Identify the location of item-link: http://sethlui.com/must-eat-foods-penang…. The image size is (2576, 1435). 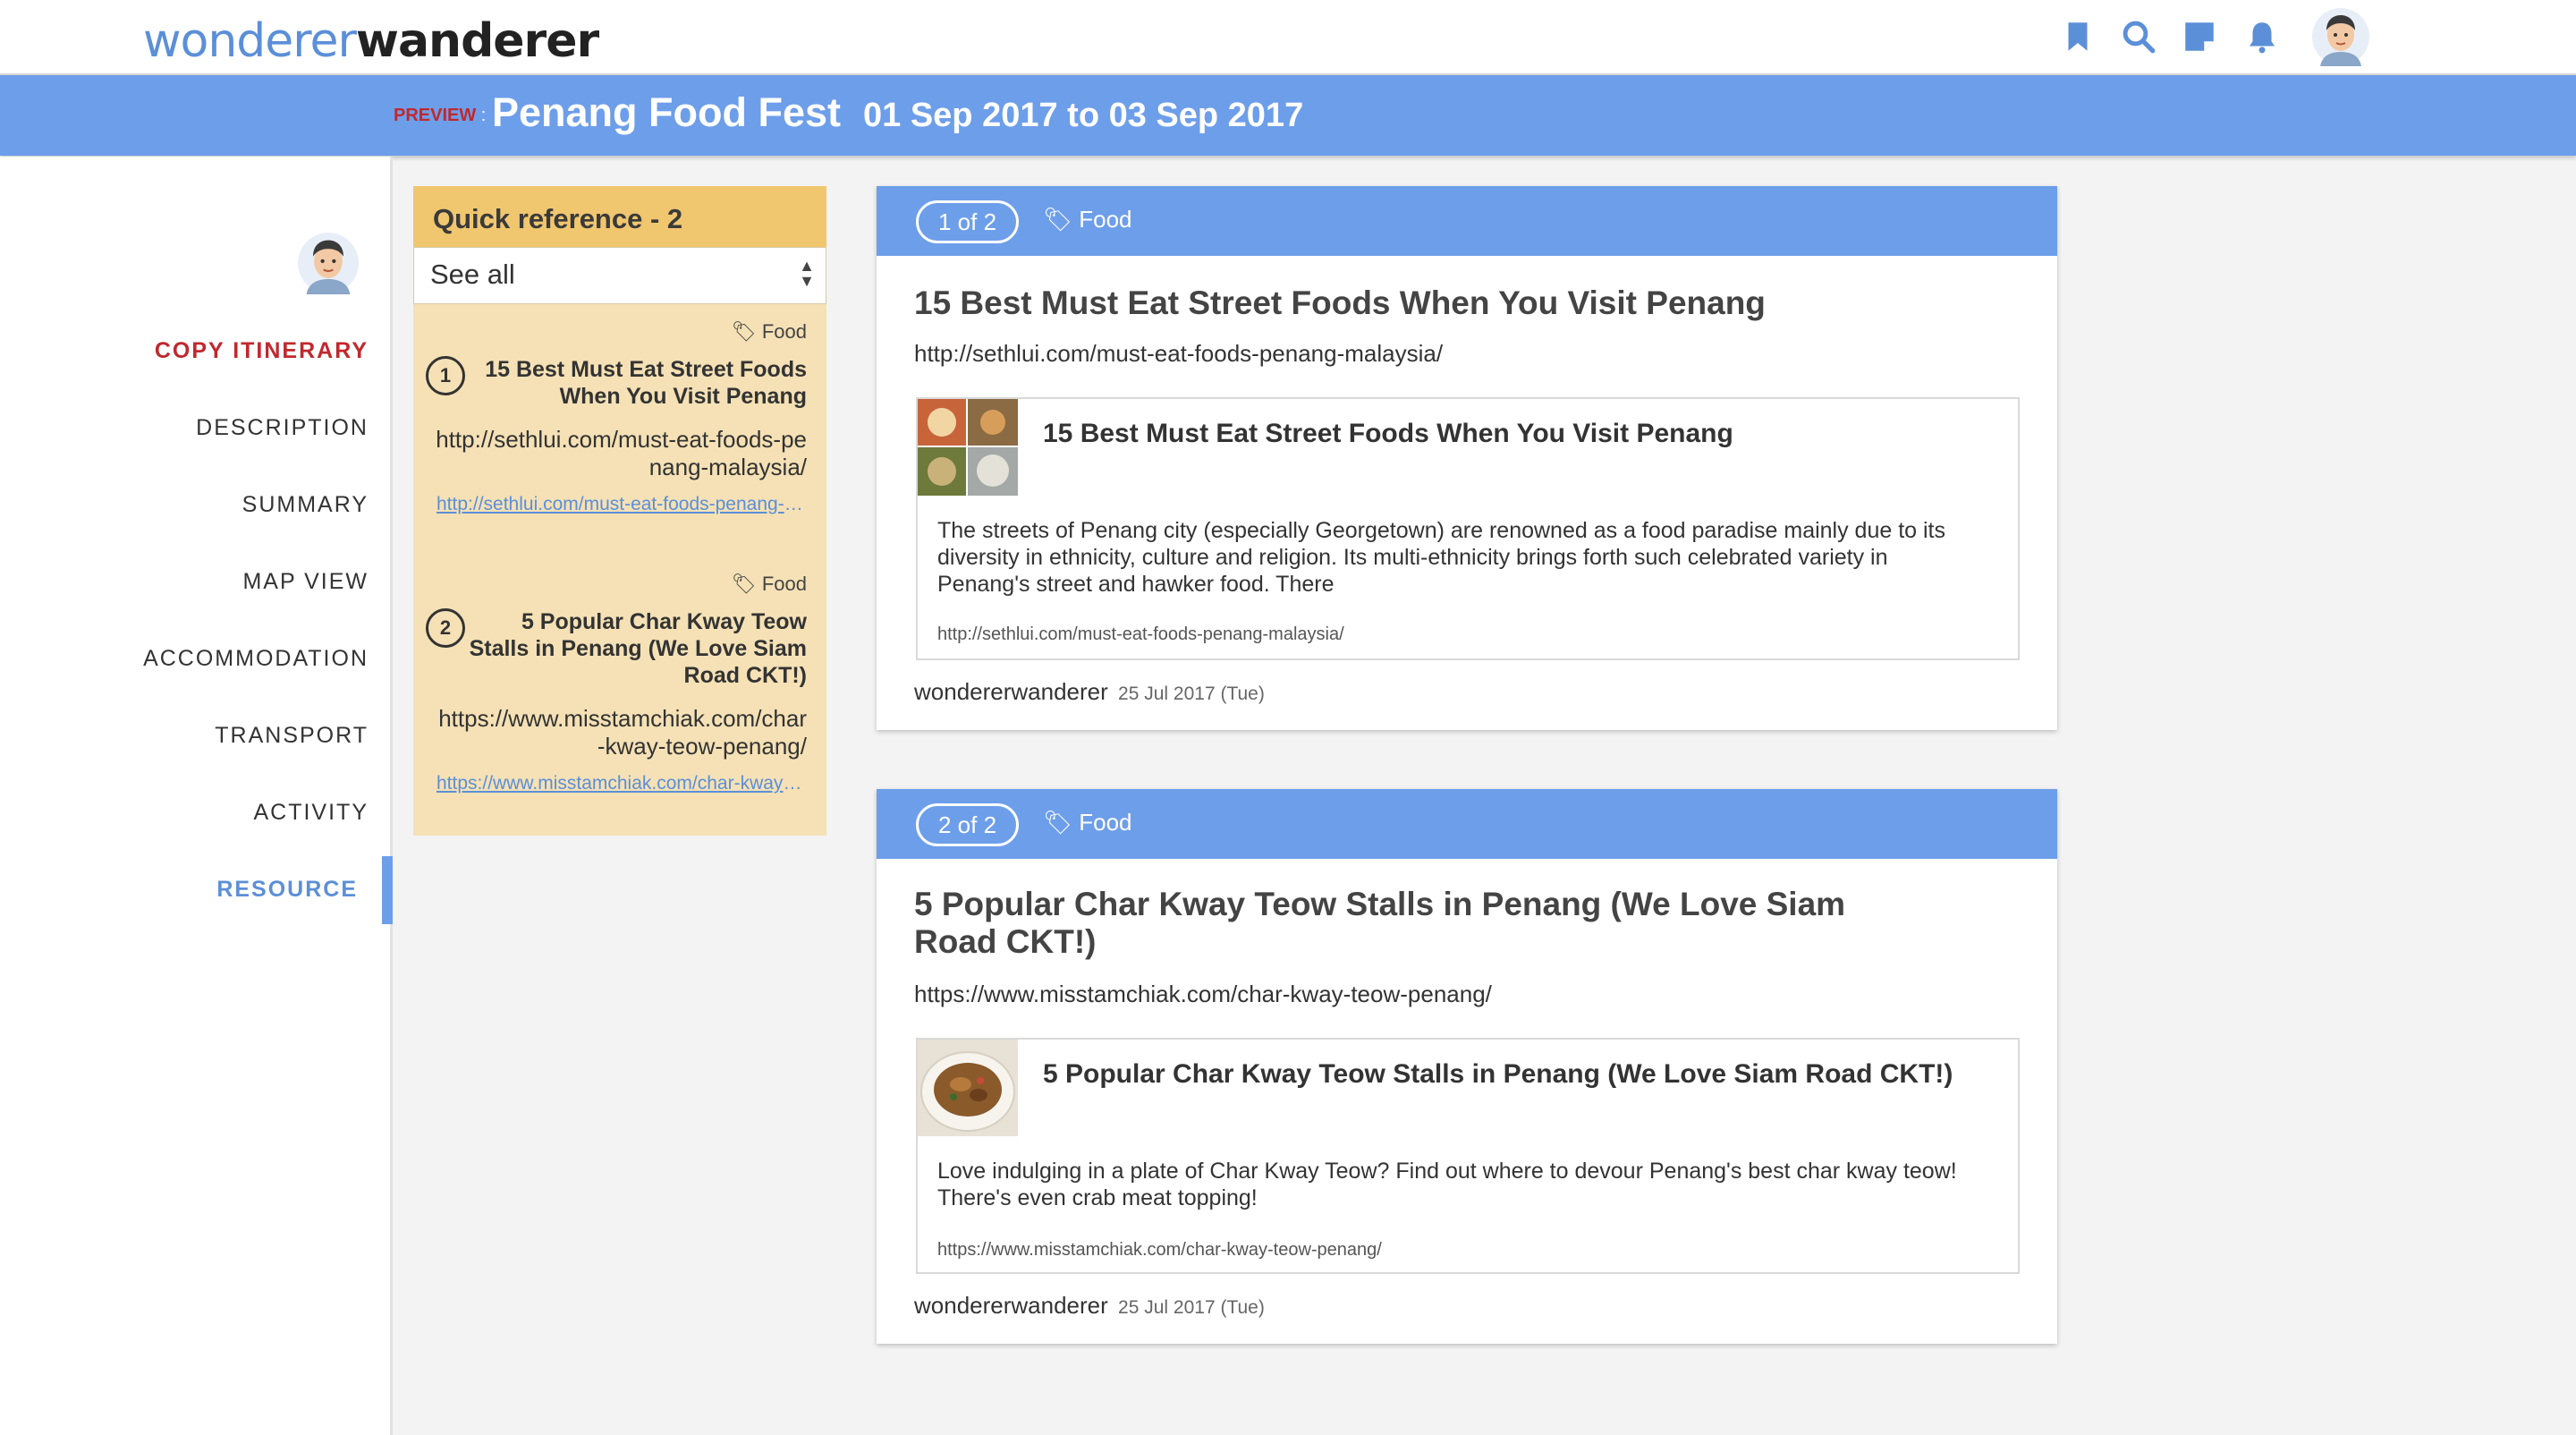
(621, 505).